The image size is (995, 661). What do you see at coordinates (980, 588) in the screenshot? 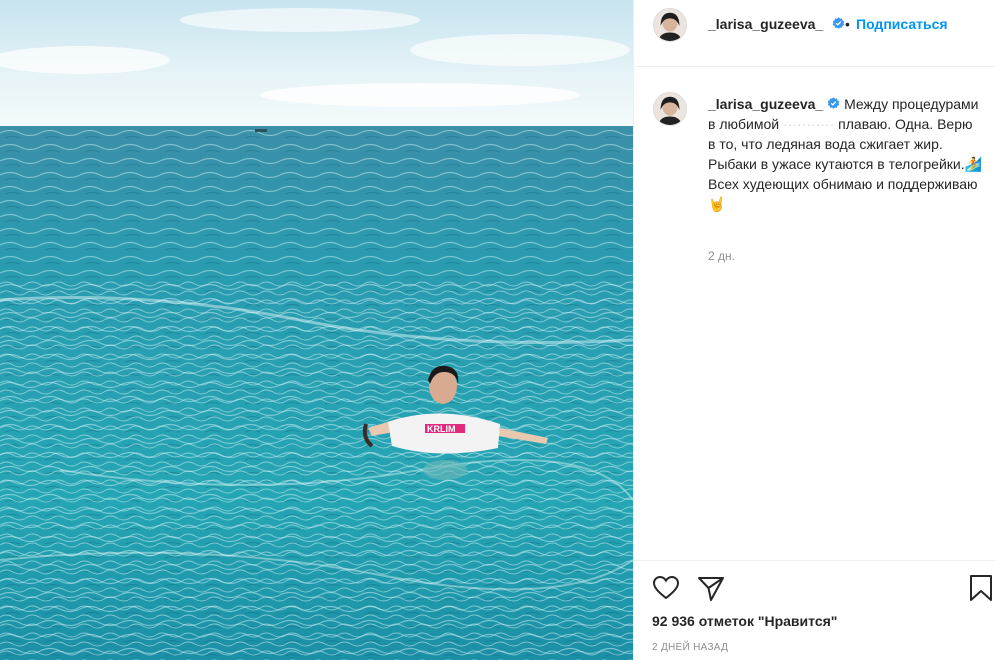
I see `bookmark-icon` at bounding box center [980, 588].